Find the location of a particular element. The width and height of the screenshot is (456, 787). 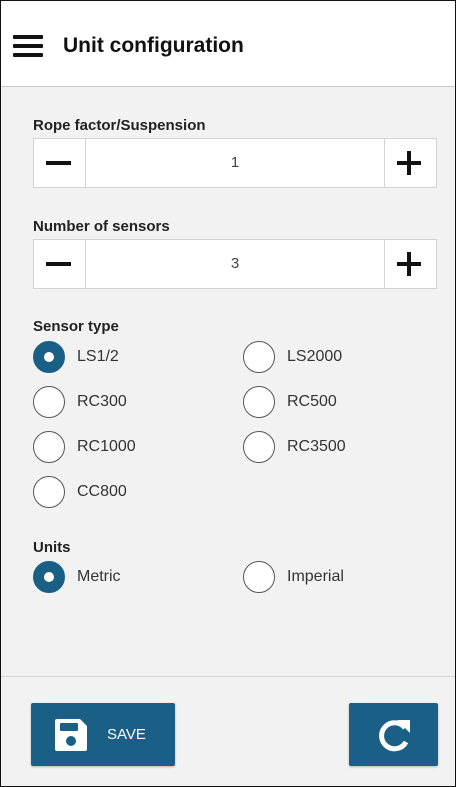

radio-label: RC500 is located at coordinates (312, 401).